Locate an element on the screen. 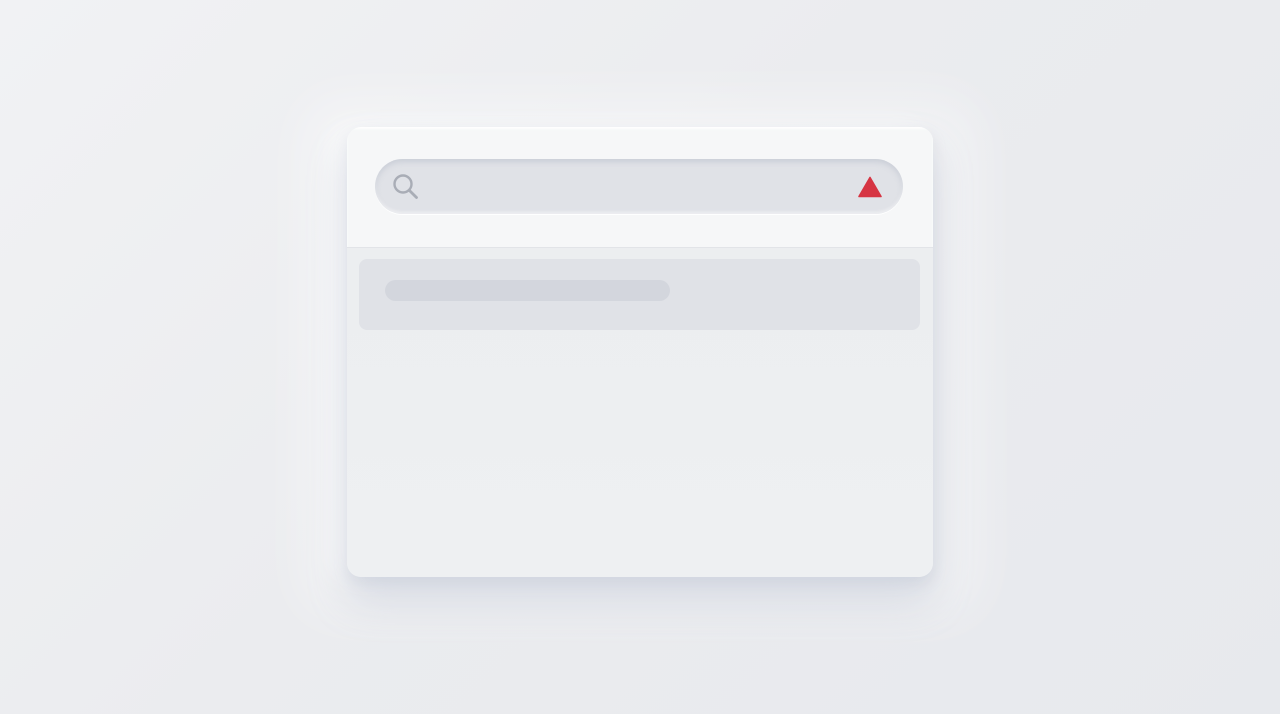  panel-header is located at coordinates (640, 187).